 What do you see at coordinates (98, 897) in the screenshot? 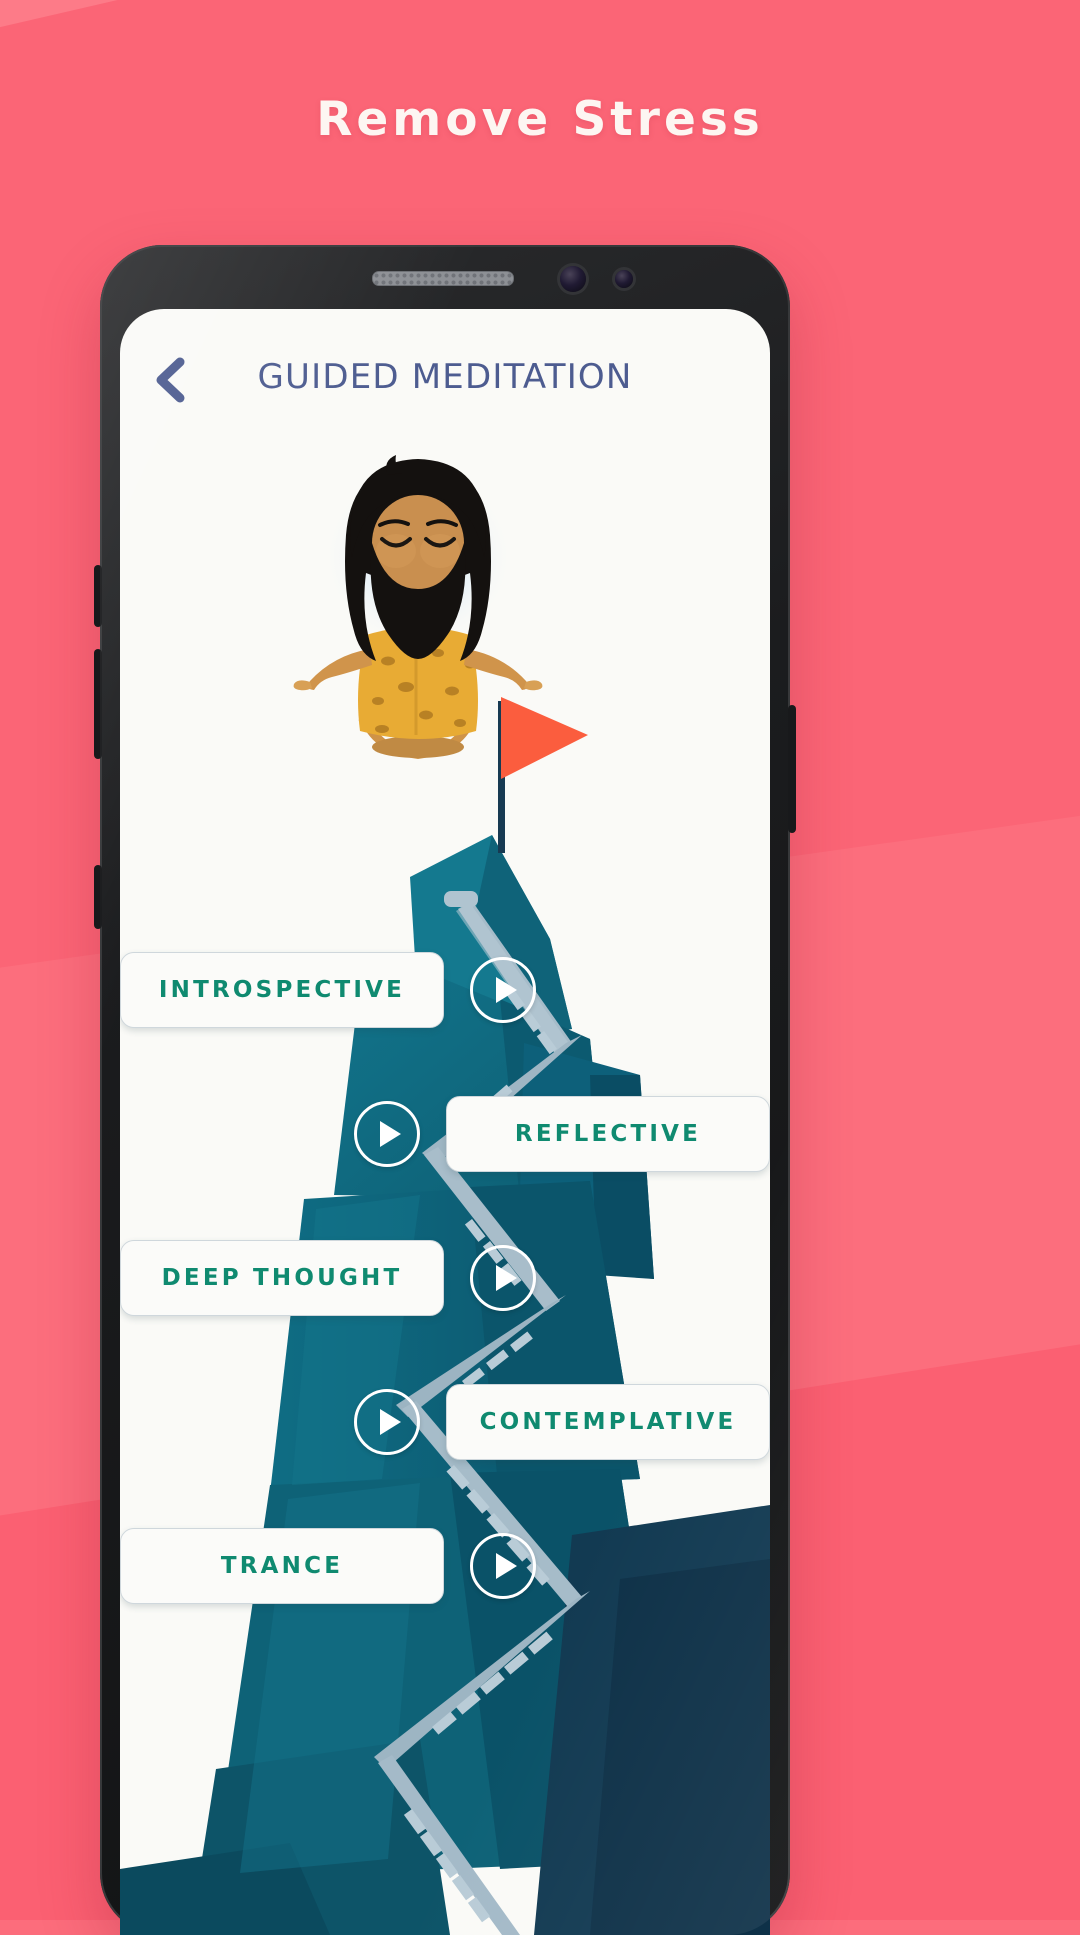
I see `assistant-button` at bounding box center [98, 897].